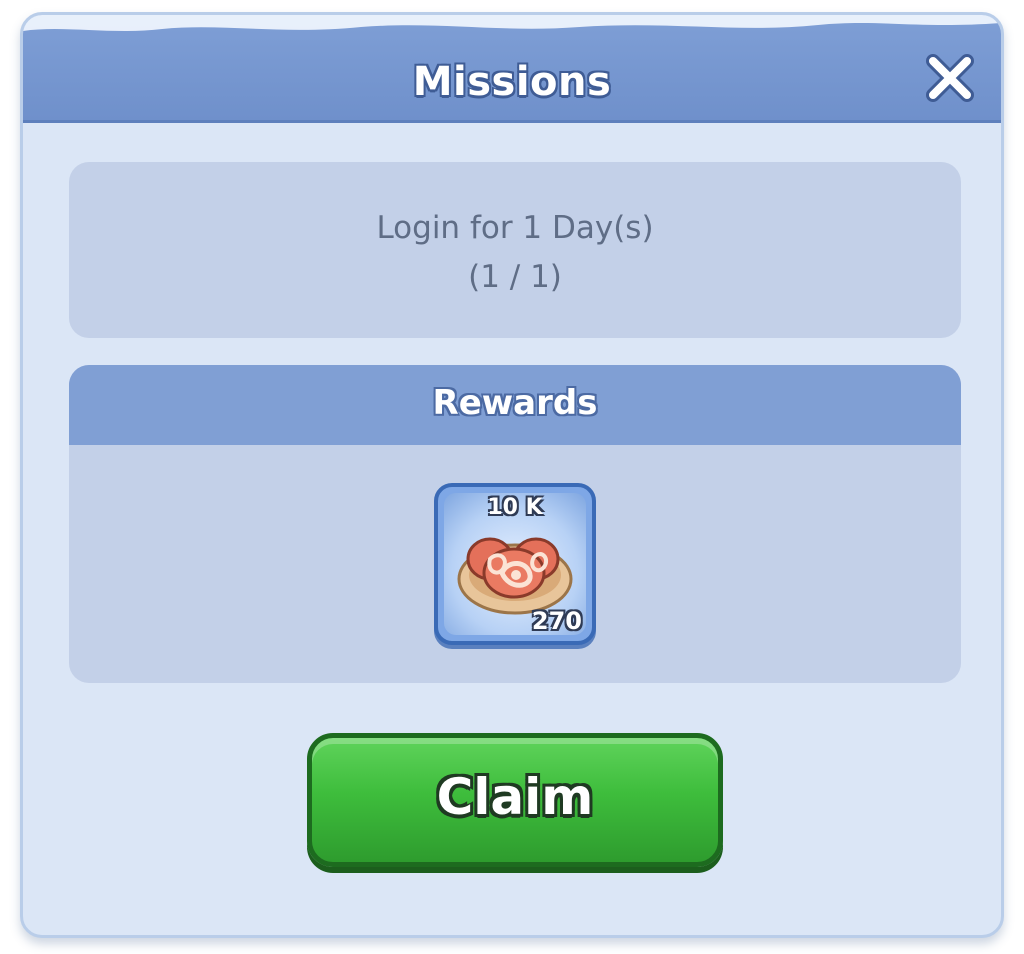  I want to click on dialog-title-bar: Missions, so click(512, 69).